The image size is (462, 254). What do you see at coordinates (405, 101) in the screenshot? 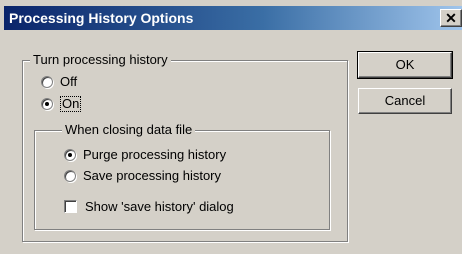
I see `cancel-button: Cancel` at bounding box center [405, 101].